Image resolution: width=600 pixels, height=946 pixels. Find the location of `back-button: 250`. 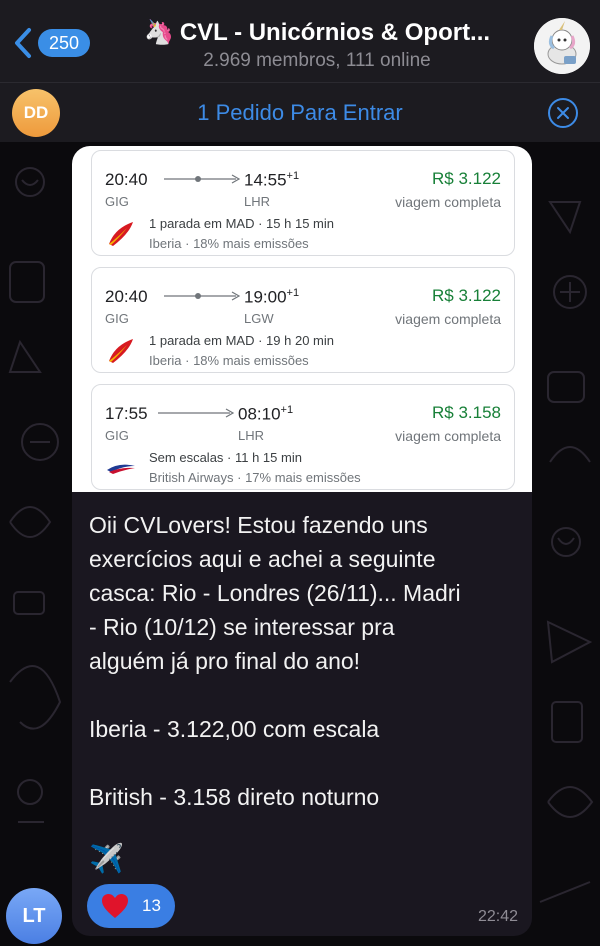

back-button: 250 is located at coordinates (51, 43).